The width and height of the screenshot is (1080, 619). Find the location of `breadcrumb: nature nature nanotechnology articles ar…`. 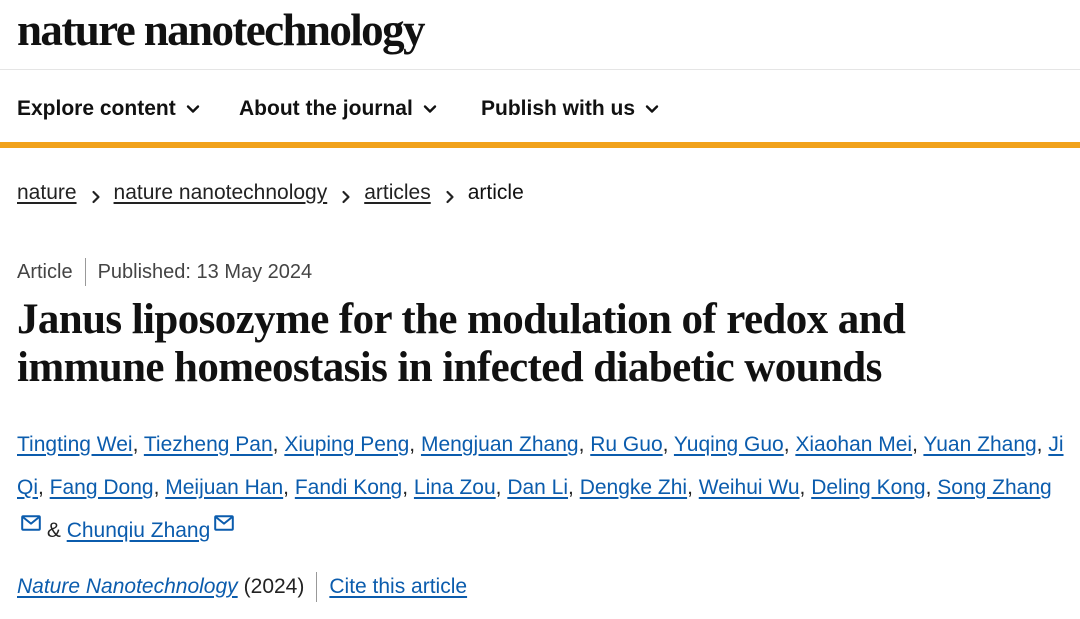

breadcrumb: nature nature nanotechnology articles ar… is located at coordinates (270, 193).